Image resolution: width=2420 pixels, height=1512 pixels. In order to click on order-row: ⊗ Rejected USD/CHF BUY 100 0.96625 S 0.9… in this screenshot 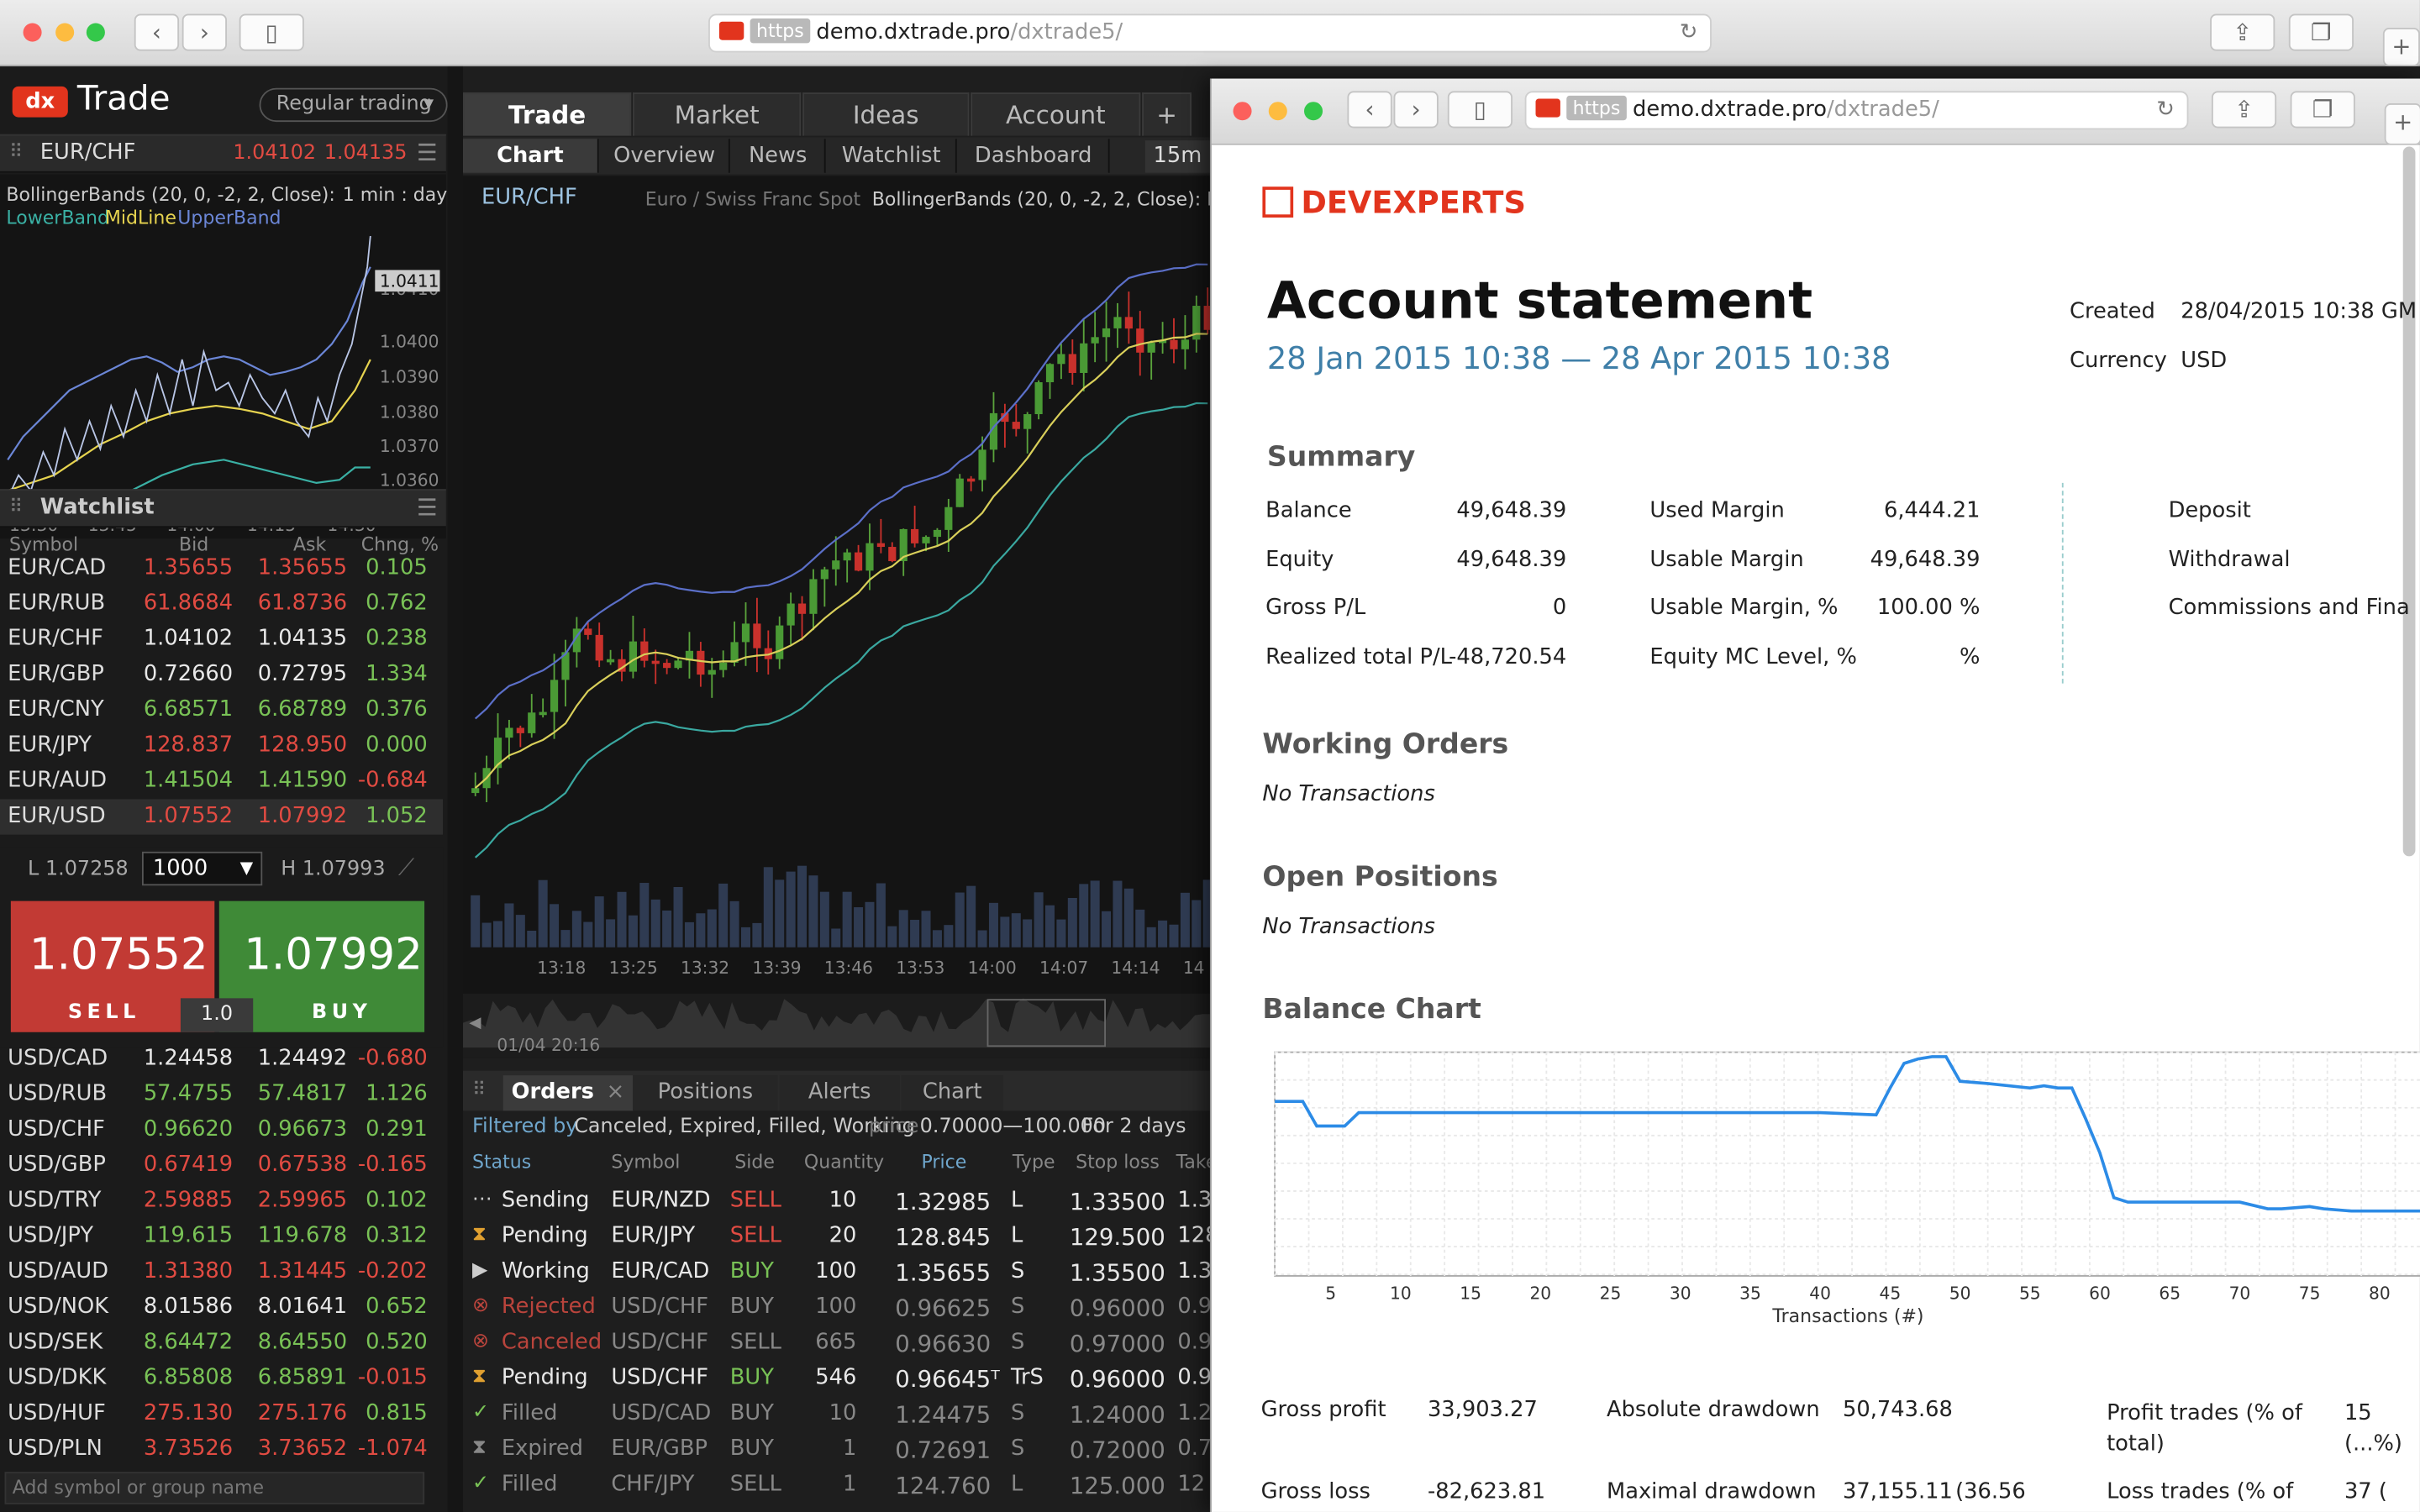, I will do `click(838, 1308)`.